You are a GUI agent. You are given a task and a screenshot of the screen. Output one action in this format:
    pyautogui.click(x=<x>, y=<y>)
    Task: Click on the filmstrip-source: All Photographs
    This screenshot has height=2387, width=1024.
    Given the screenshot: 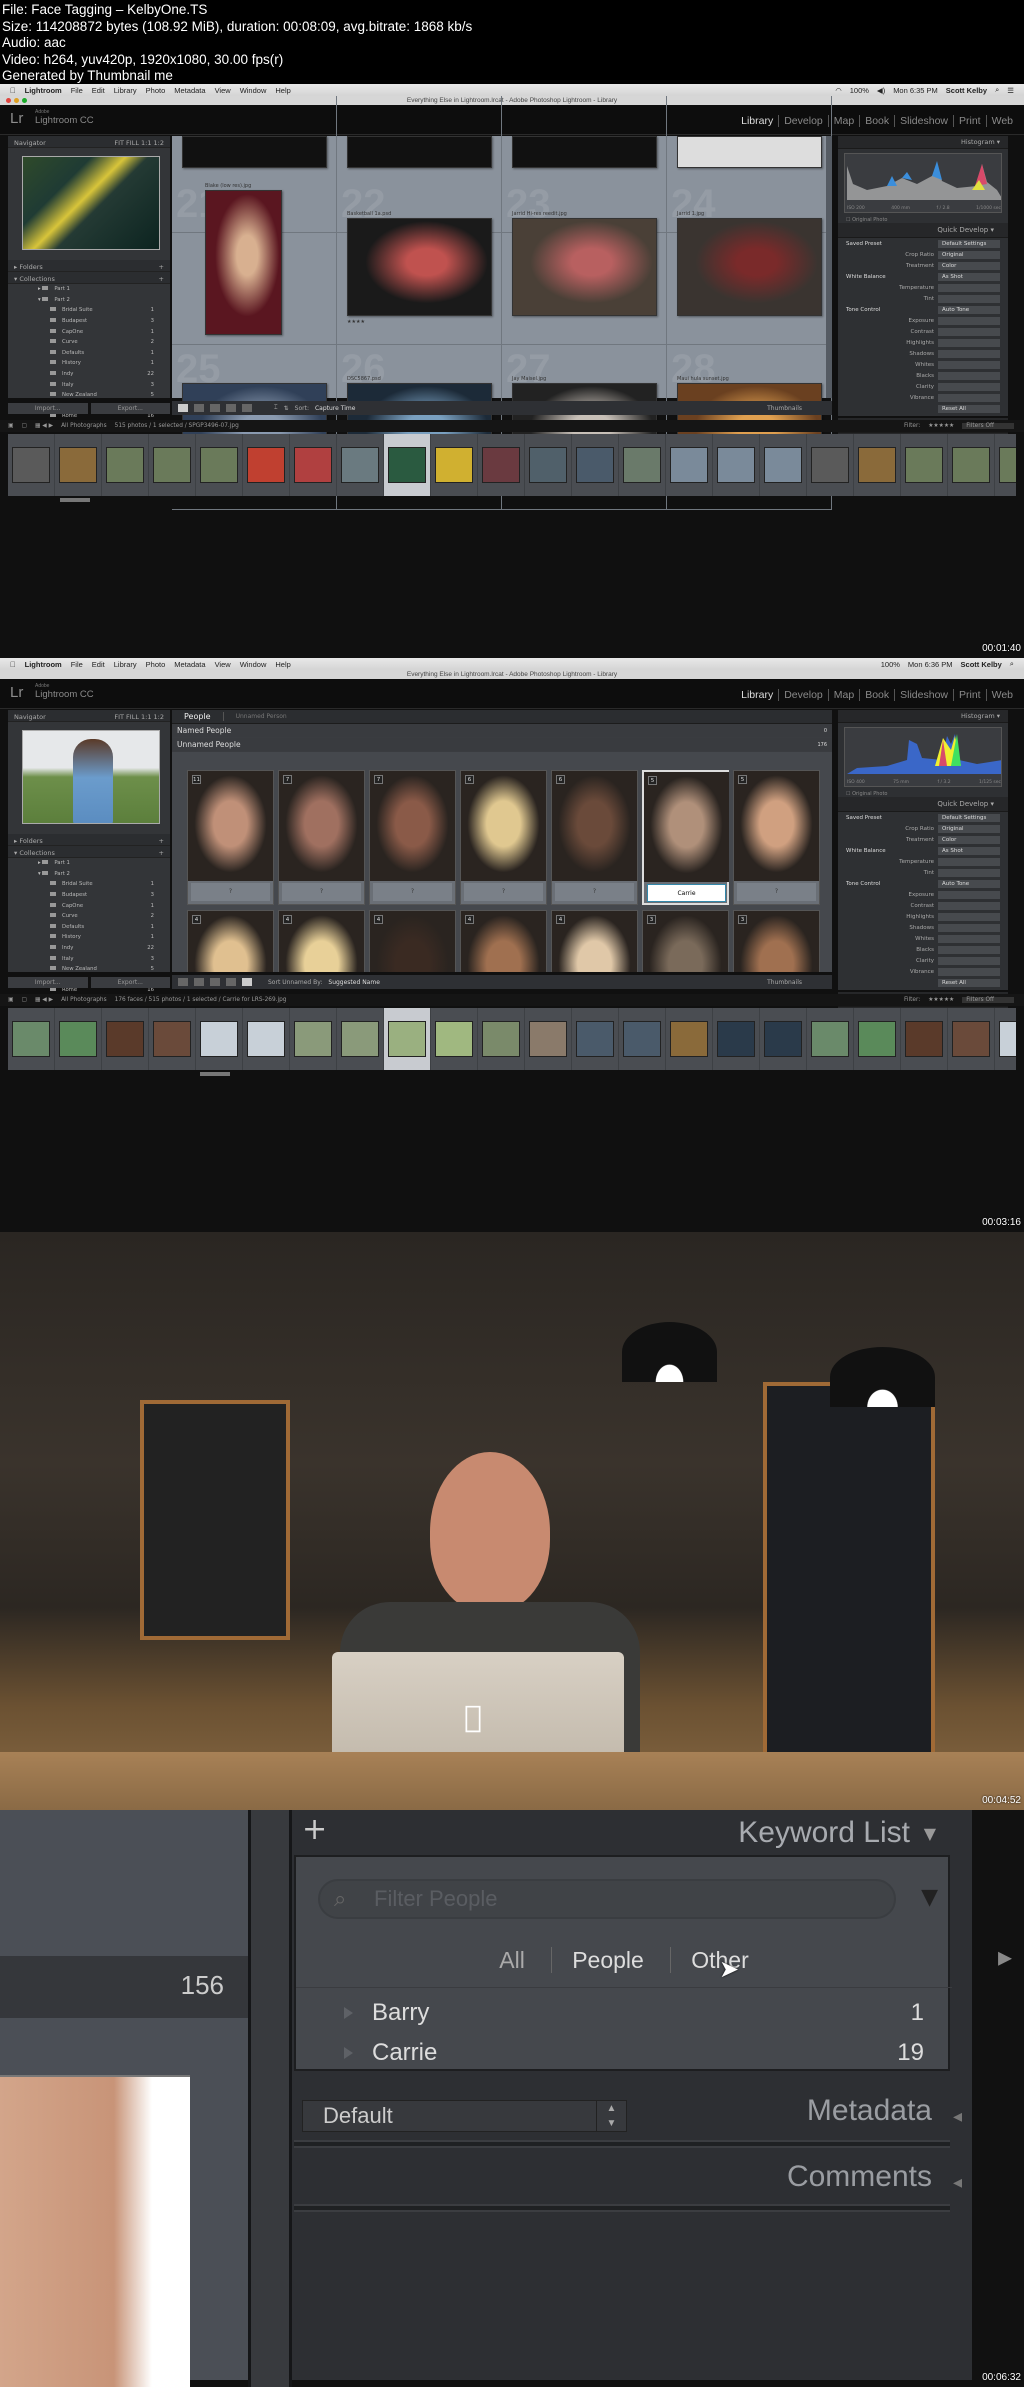 What is the action you would take?
    pyautogui.click(x=84, y=426)
    